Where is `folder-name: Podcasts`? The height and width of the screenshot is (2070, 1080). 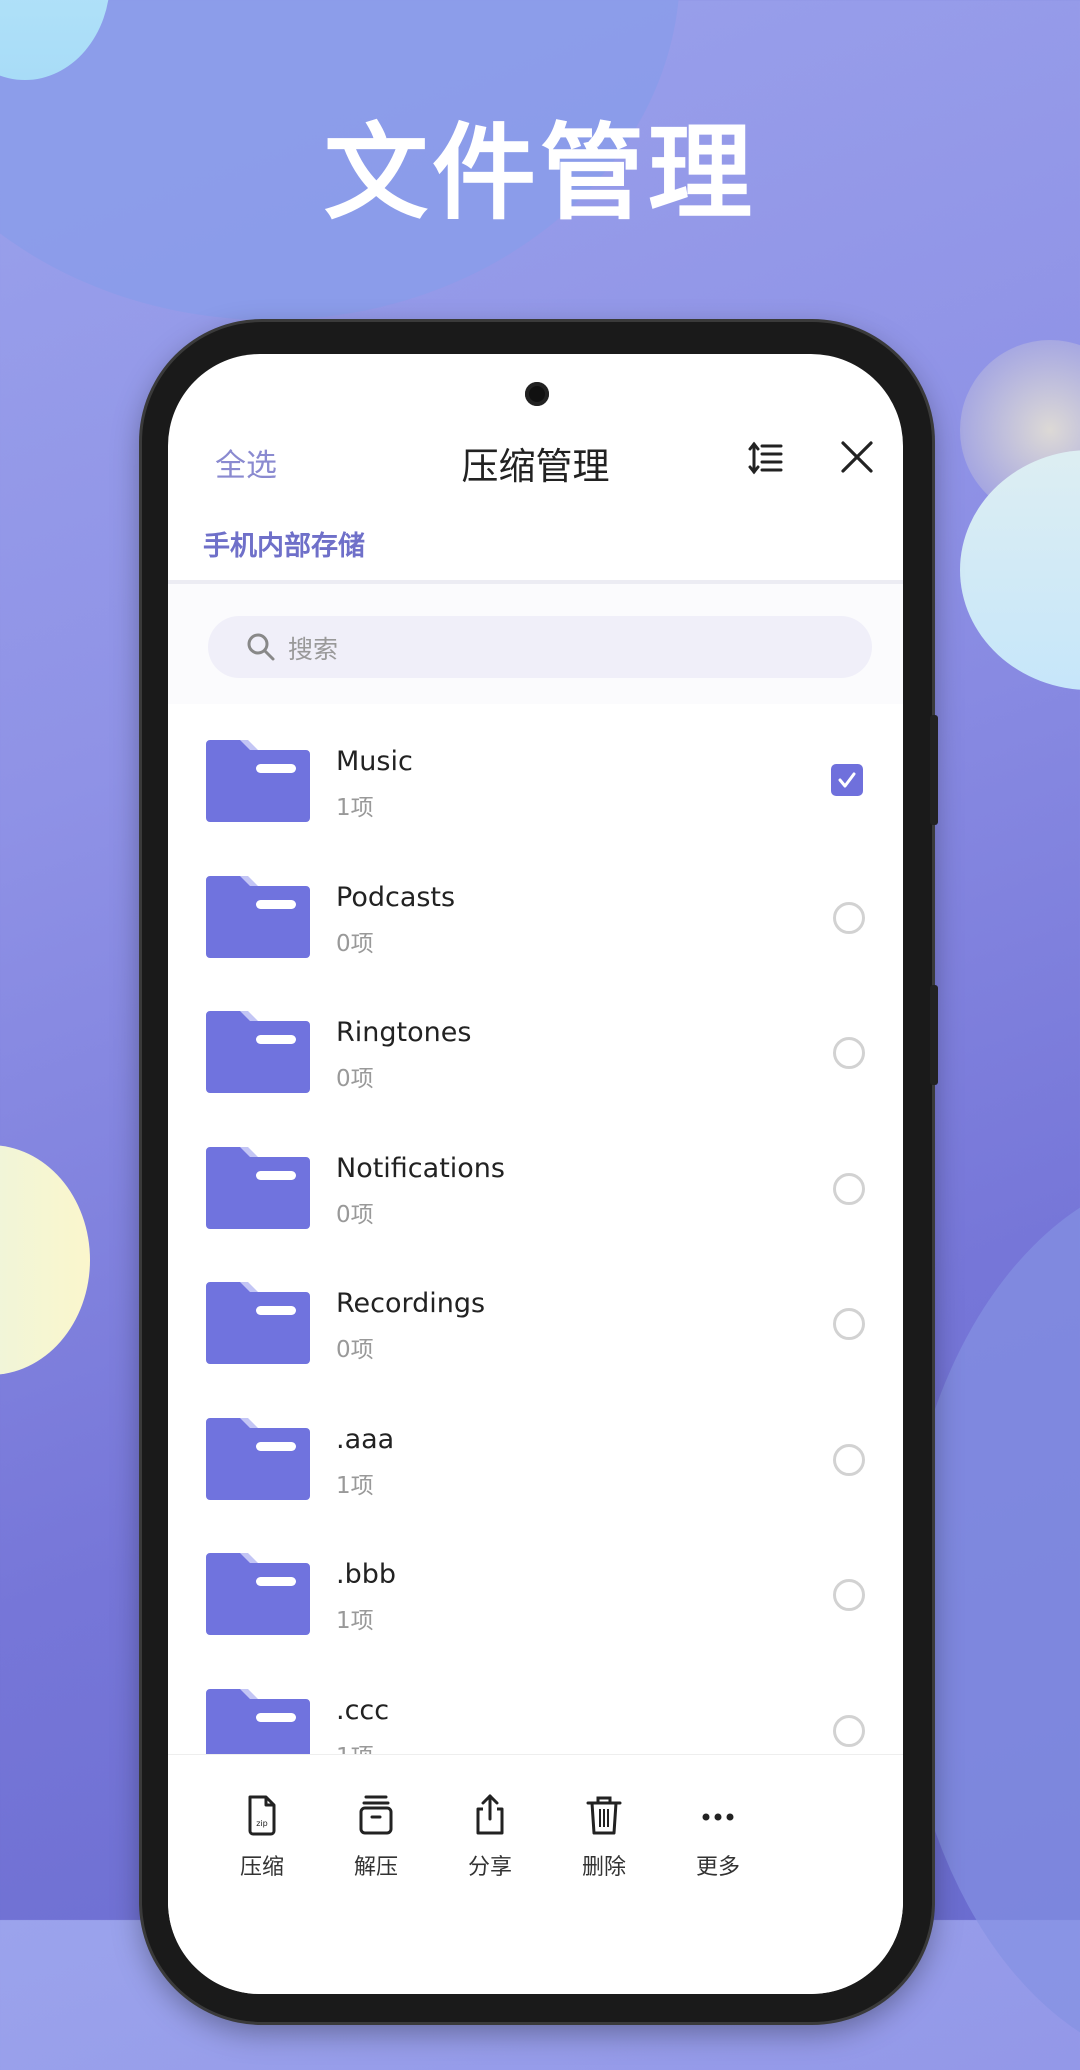
folder-name: Podcasts is located at coordinates (396, 897).